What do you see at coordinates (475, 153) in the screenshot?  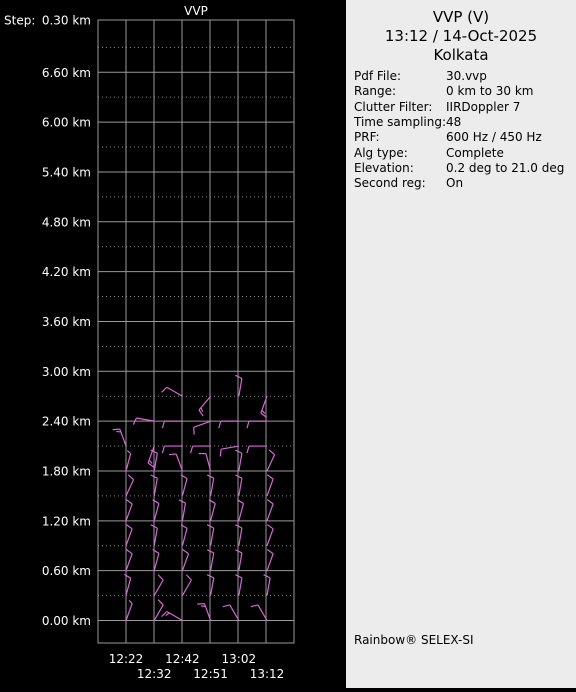 I see `info-value: Complete` at bounding box center [475, 153].